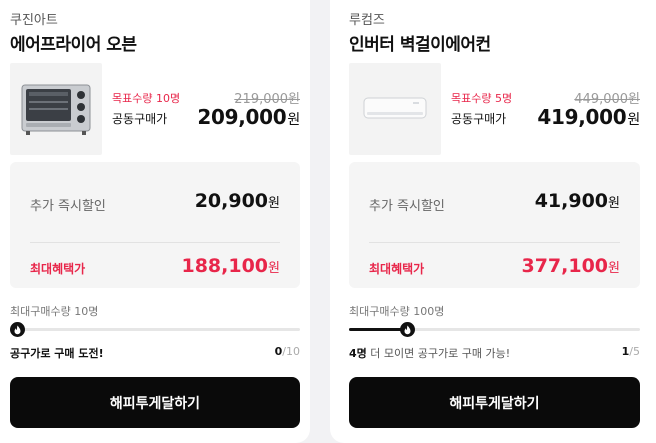  Describe the element at coordinates (54, 311) in the screenshot. I see `max-purchase-quantity: 최대구매수량 10명` at that location.